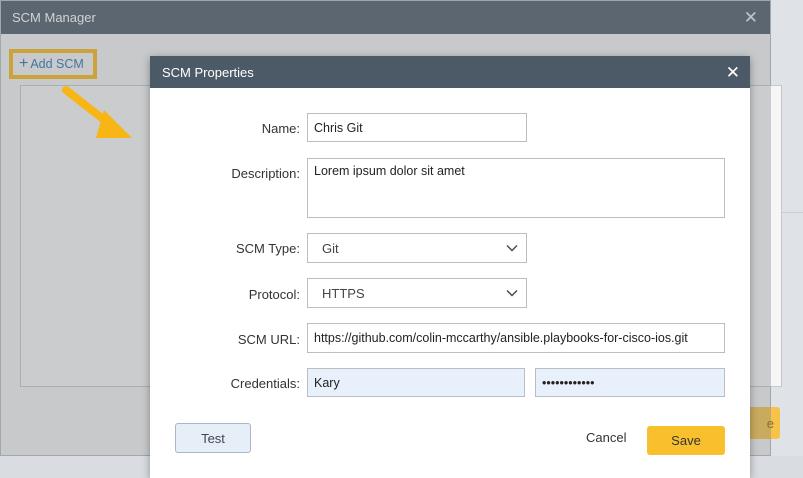 Image resolution: width=803 pixels, height=478 pixels. I want to click on protocol-label: Protocol:, so click(274, 294).